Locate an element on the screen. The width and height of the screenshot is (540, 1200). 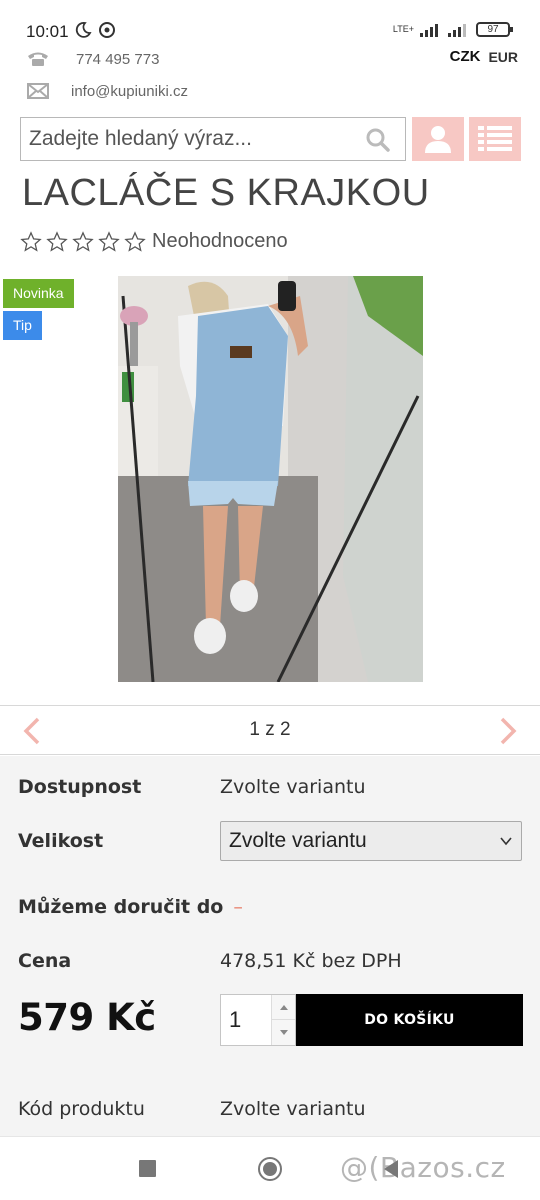
user-icon is located at coordinates (438, 139).